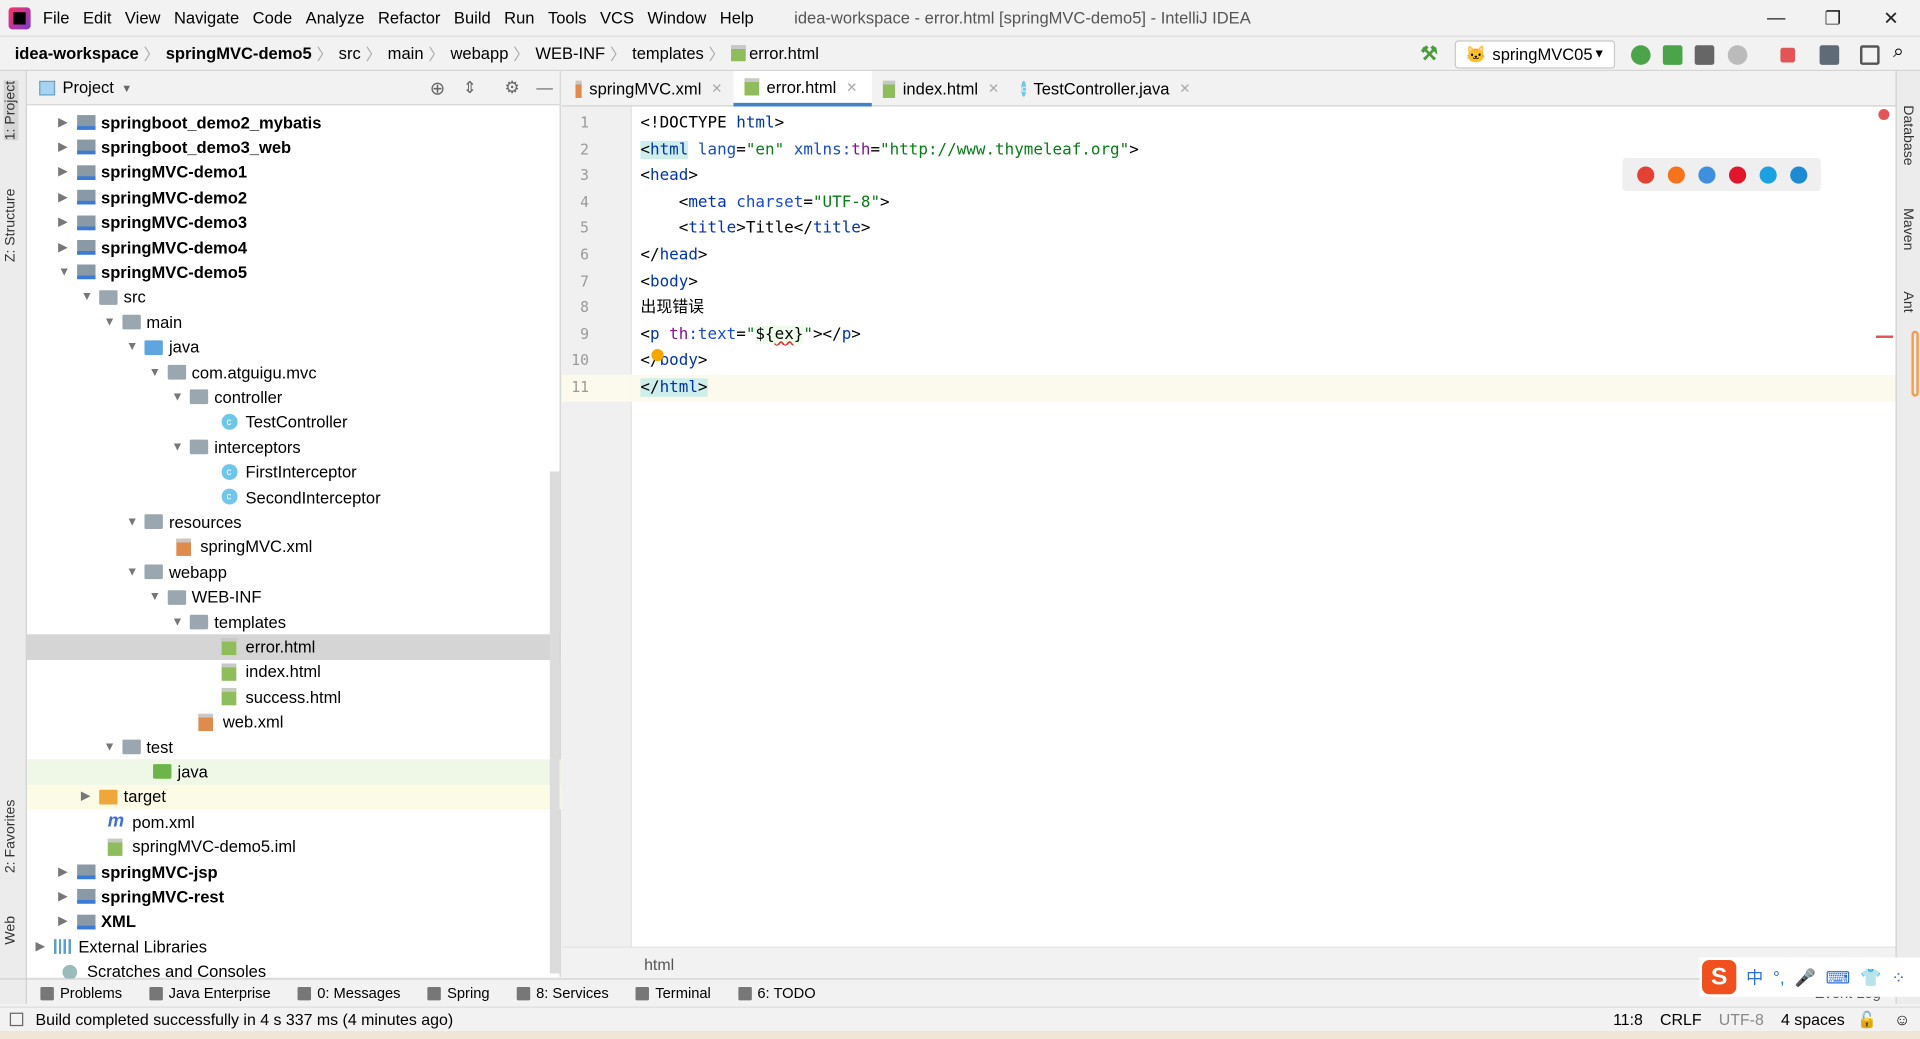 This screenshot has width=1920, height=1039. I want to click on project-scrollbar, so click(554, 722).